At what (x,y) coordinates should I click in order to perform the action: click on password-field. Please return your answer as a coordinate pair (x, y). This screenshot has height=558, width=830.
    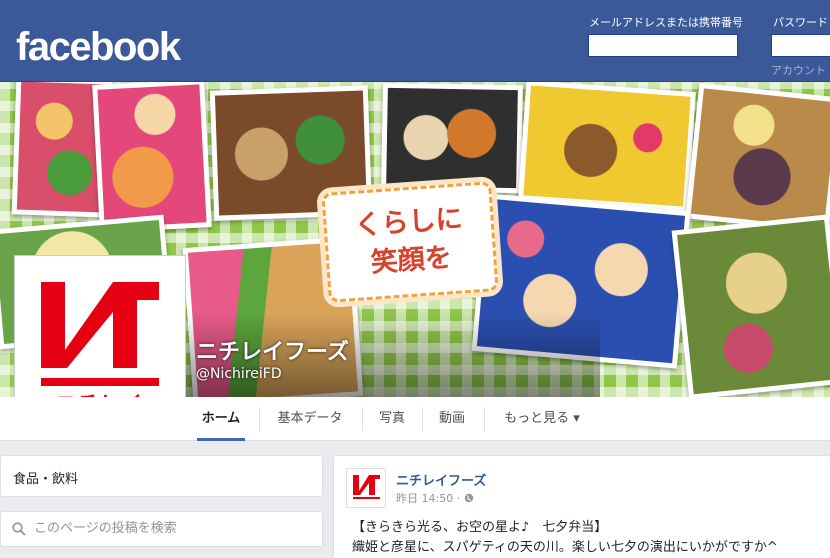
    Looking at the image, I should click on (800, 45).